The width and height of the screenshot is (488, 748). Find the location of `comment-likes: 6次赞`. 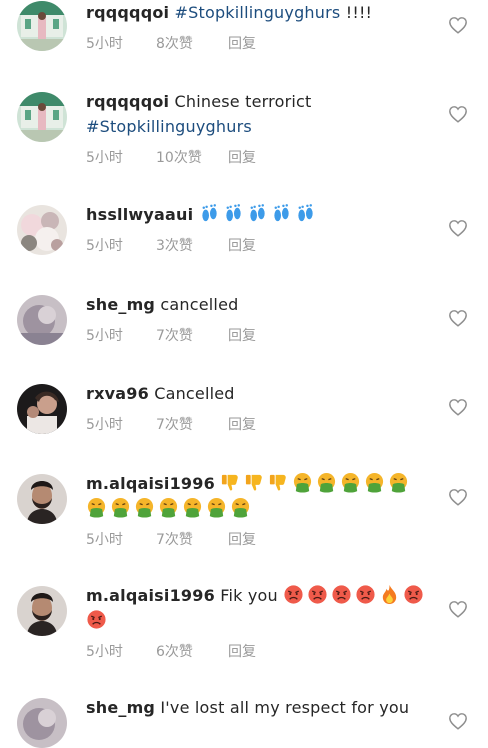

comment-likes: 6次赞 is located at coordinates (174, 651).